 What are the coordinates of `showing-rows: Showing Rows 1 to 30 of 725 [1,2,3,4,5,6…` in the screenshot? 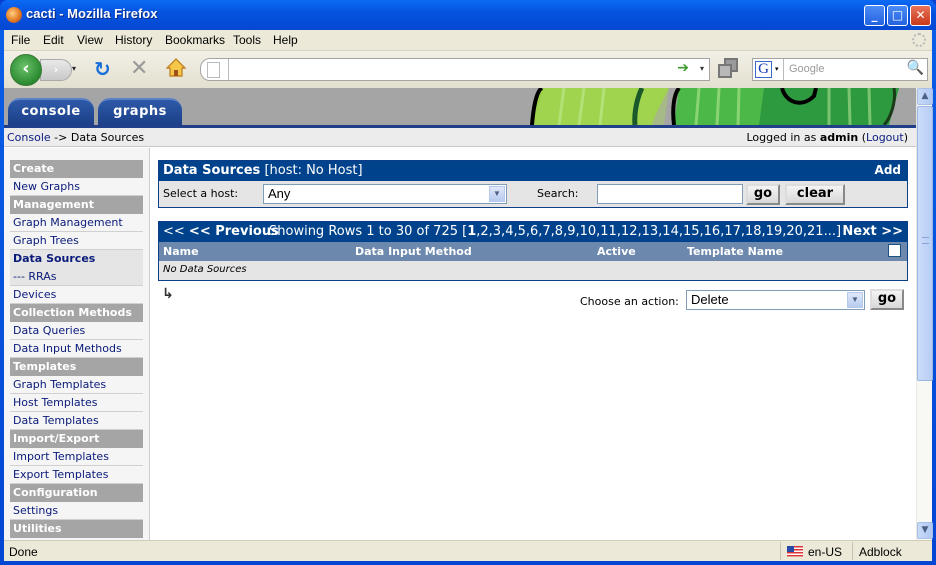 It's located at (555, 231).